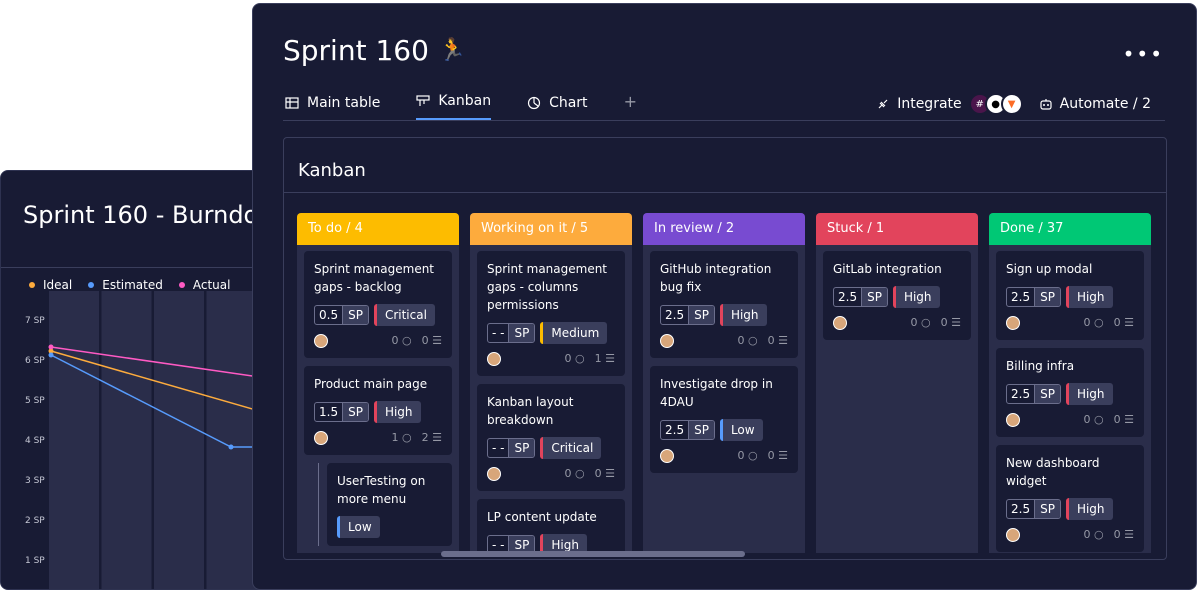 The height and width of the screenshot is (595, 1201). Describe the element at coordinates (724, 456) in the screenshot. I see `card-meta: 0 ○ 0 ☰` at that location.